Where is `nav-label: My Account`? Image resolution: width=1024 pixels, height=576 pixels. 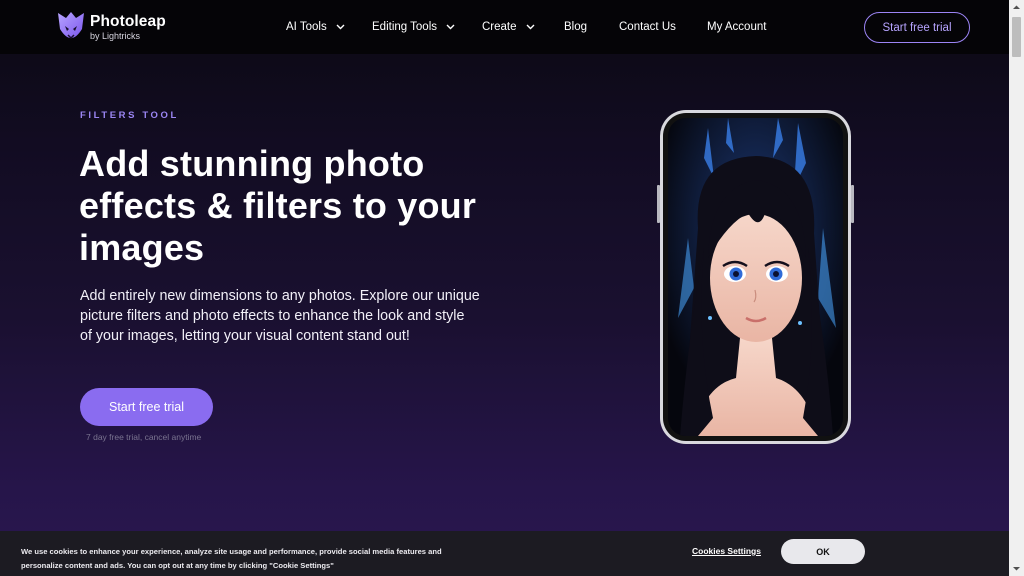 nav-label: My Account is located at coordinates (737, 27).